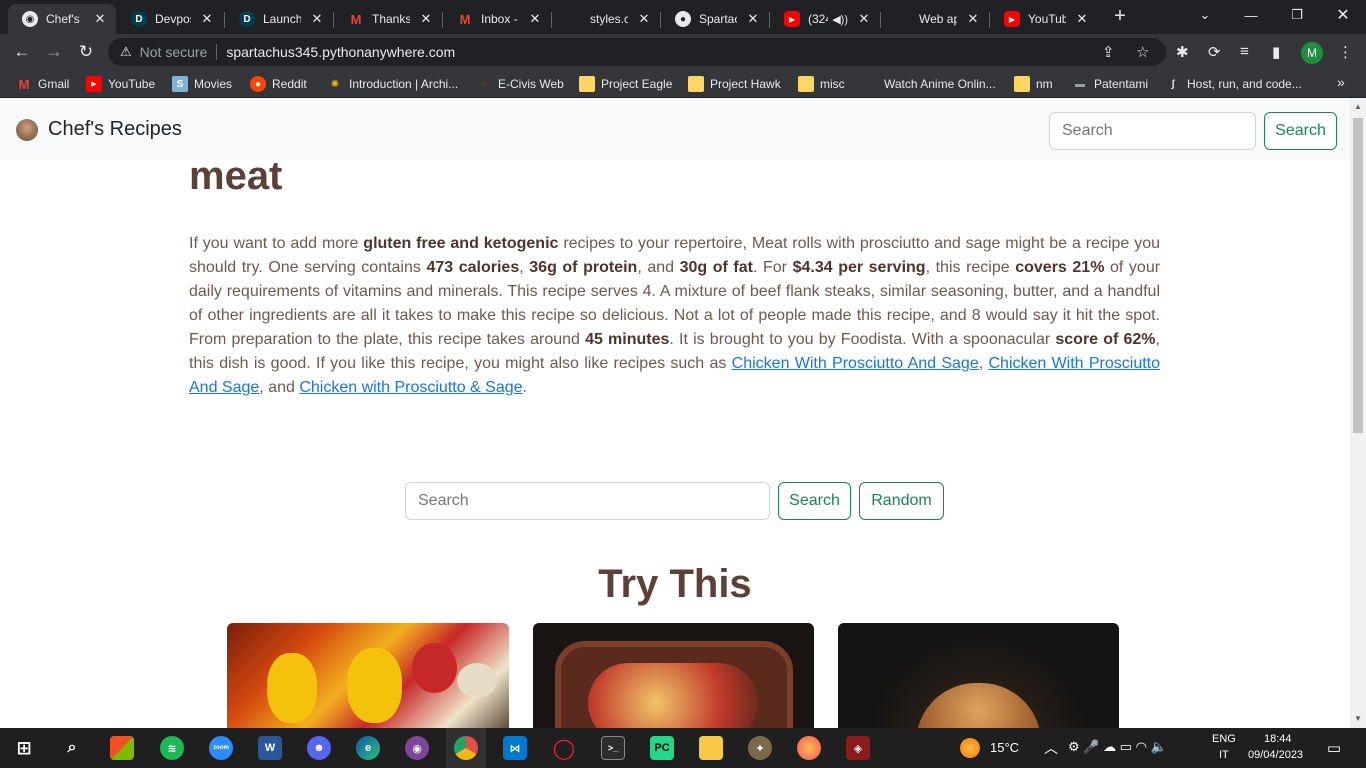 This screenshot has width=1366, height=768. What do you see at coordinates (99, 129) in the screenshot?
I see `site-brand: Chef's Recipes` at bounding box center [99, 129].